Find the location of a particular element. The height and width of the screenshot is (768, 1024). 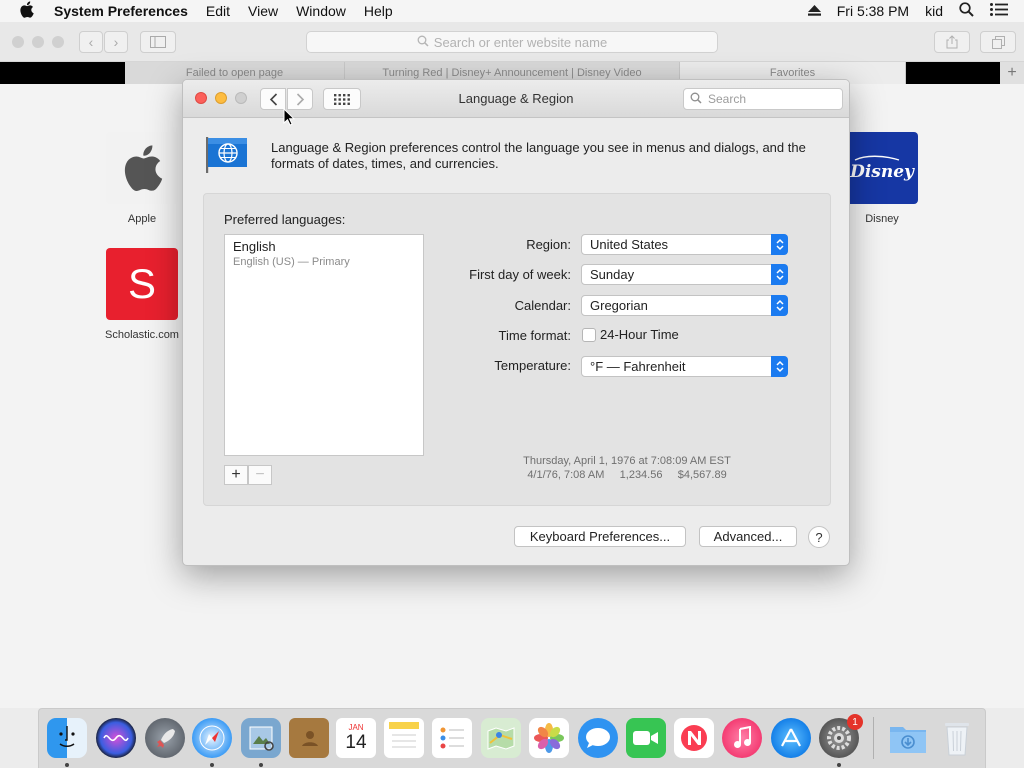

calendar-popup: Gregorian is located at coordinates (684, 305).